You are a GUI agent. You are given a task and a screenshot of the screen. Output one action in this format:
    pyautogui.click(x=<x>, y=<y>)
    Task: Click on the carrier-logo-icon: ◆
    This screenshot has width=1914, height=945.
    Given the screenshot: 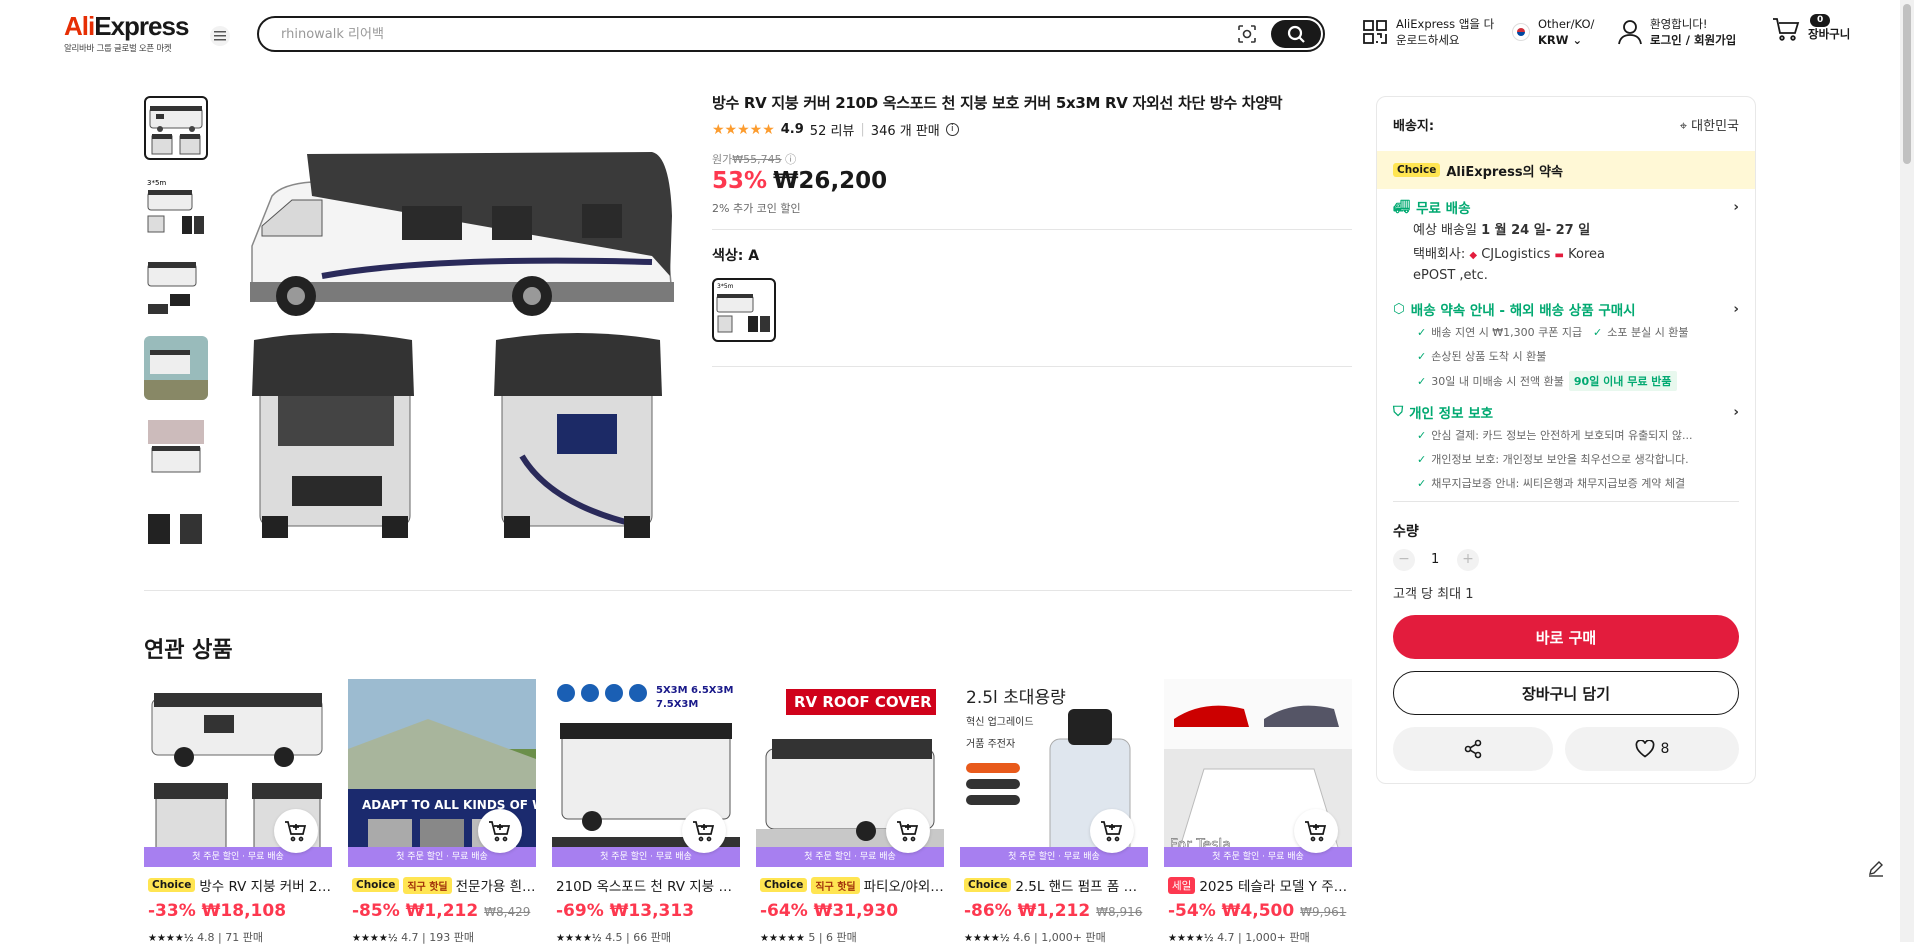 What is the action you would take?
    pyautogui.click(x=1473, y=255)
    